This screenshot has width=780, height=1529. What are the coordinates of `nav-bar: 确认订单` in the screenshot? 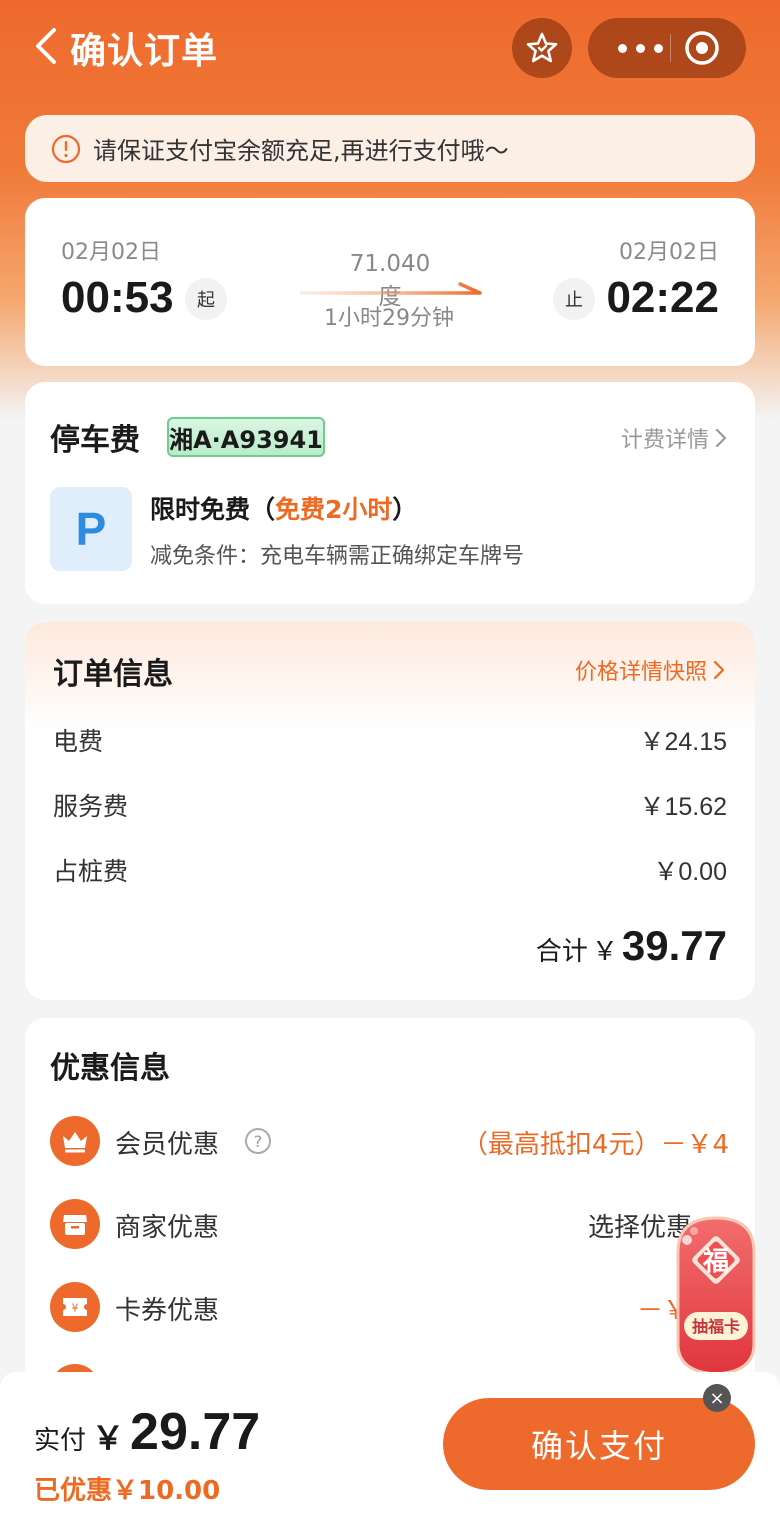 It's located at (390, 48).